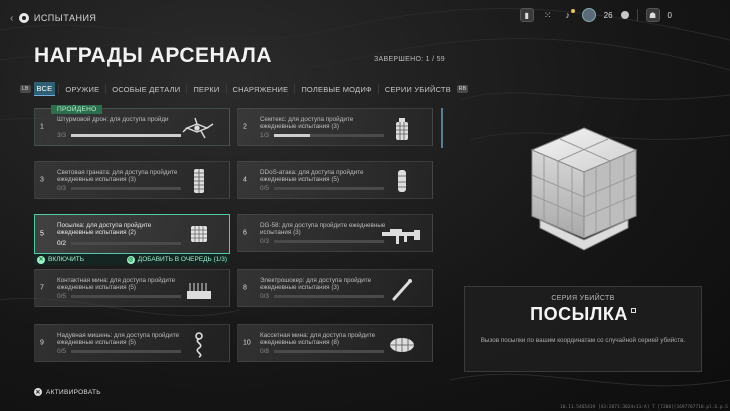 This screenshot has height=411, width=730. Describe the element at coordinates (402, 345) in the screenshot. I see `cluster-mine-icon` at that location.